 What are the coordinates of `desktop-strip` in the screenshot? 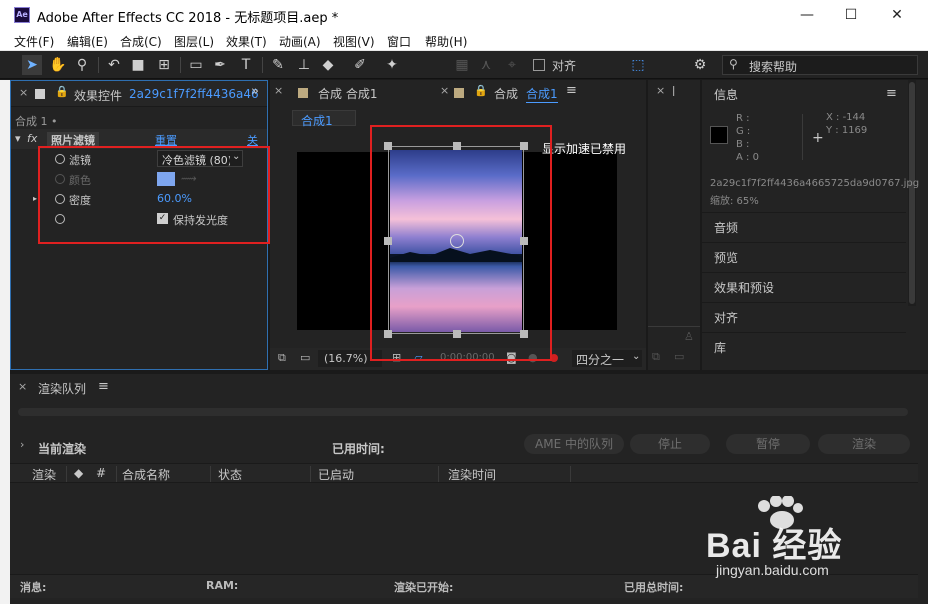 It's located at (5, 342).